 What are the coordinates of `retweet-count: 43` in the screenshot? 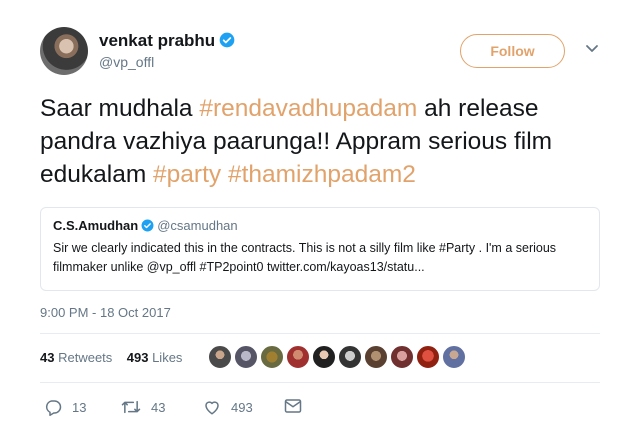 It's located at (158, 407).